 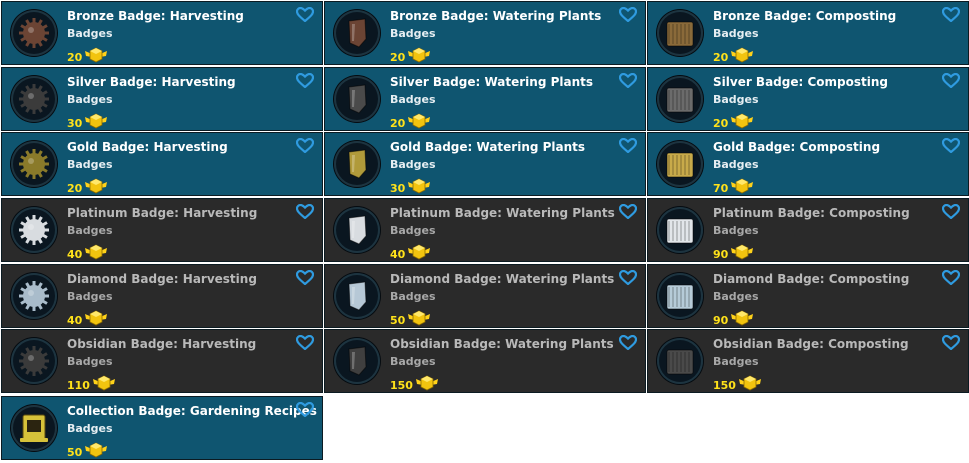 I want to click on badge-card: Obsidian Badge: Harvesting Badges 110, so click(x=162, y=361).